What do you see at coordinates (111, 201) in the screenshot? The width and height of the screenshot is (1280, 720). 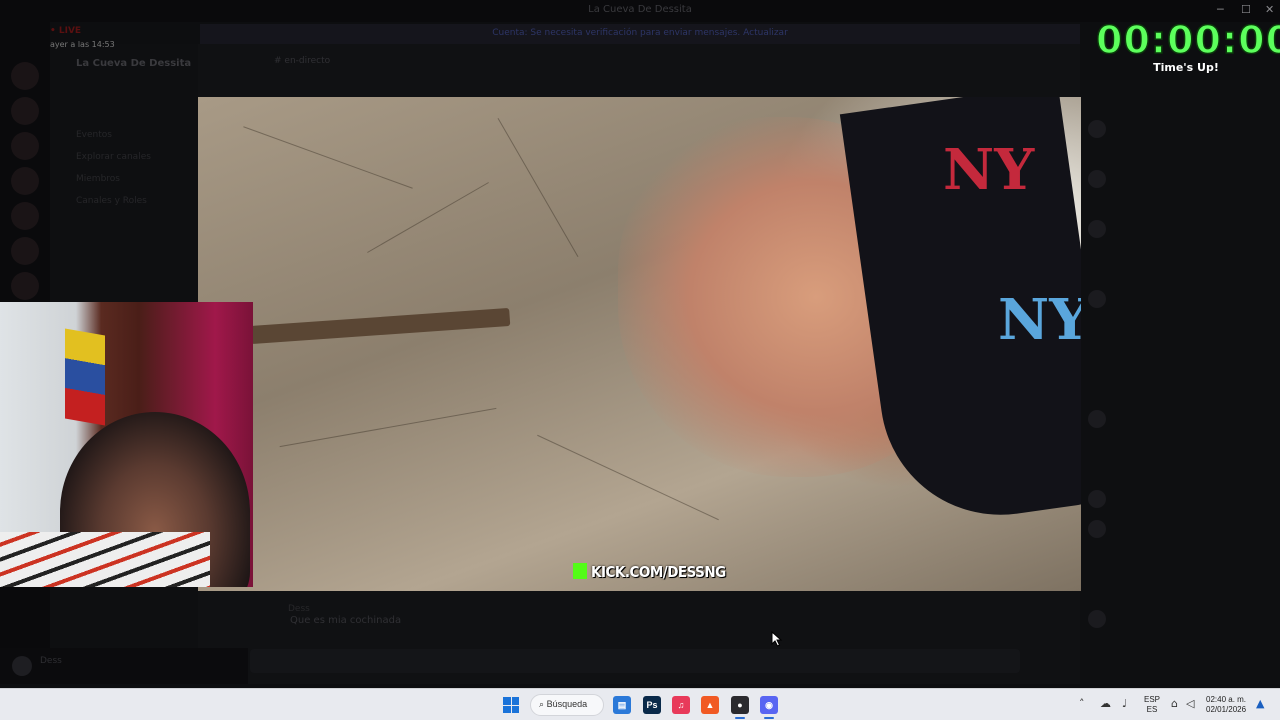 I see `channel-item: Canales y Roles` at bounding box center [111, 201].